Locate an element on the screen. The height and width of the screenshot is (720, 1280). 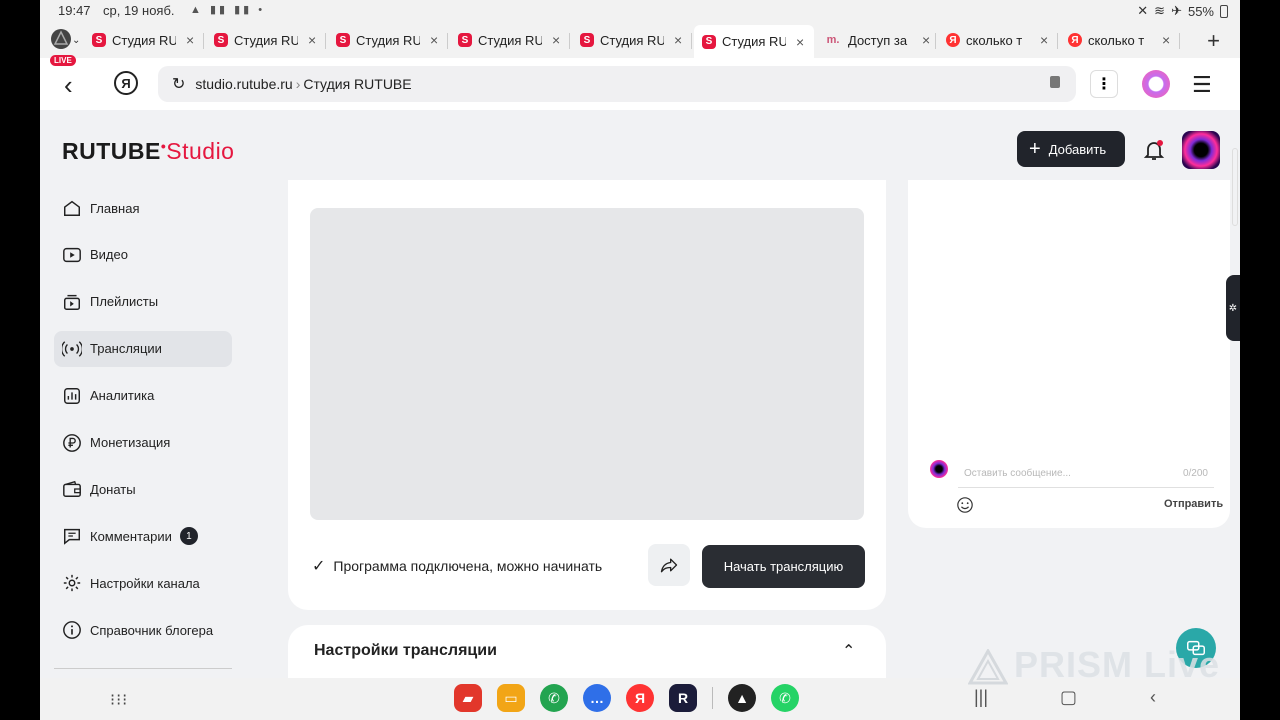
sidebar-item: Плейлисты is located at coordinates (143, 302).